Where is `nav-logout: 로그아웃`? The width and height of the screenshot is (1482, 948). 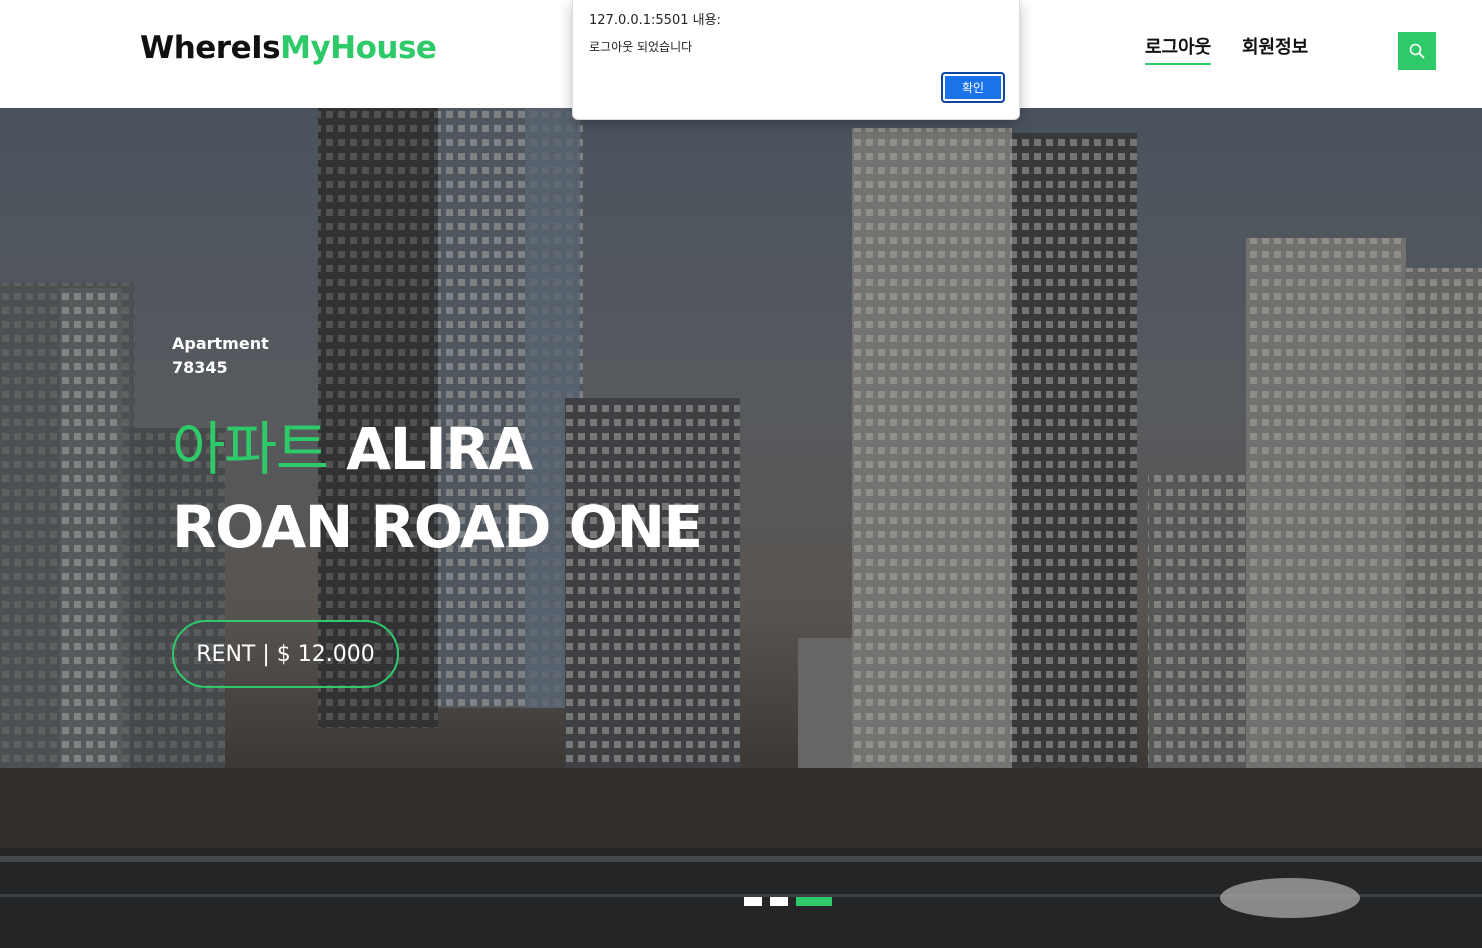
nav-logout: 로그아웃 is located at coordinates (1178, 49).